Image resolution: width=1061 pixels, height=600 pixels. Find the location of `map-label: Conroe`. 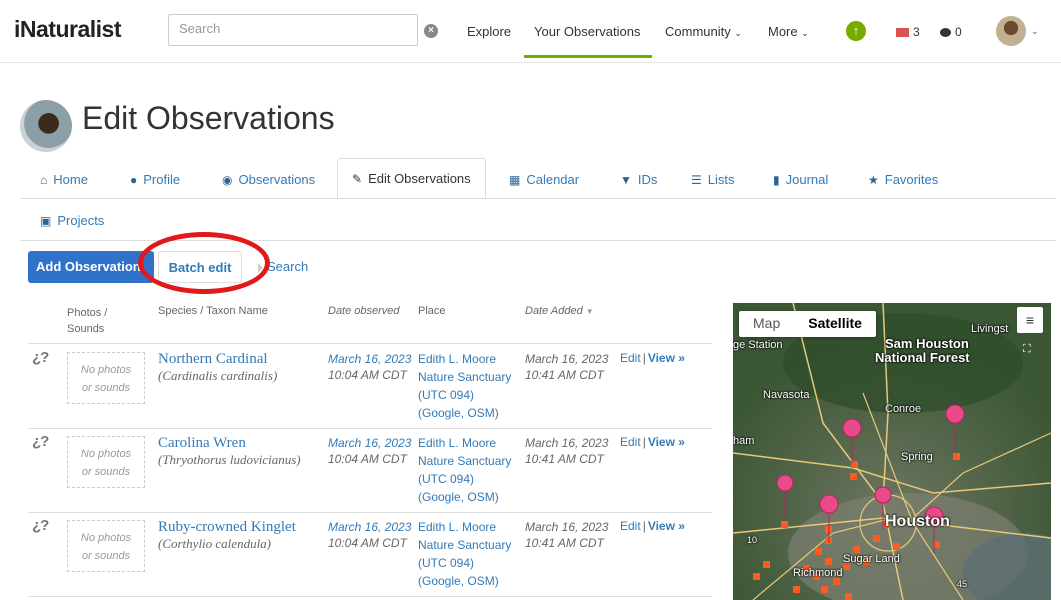

map-label: Conroe is located at coordinates (903, 409).